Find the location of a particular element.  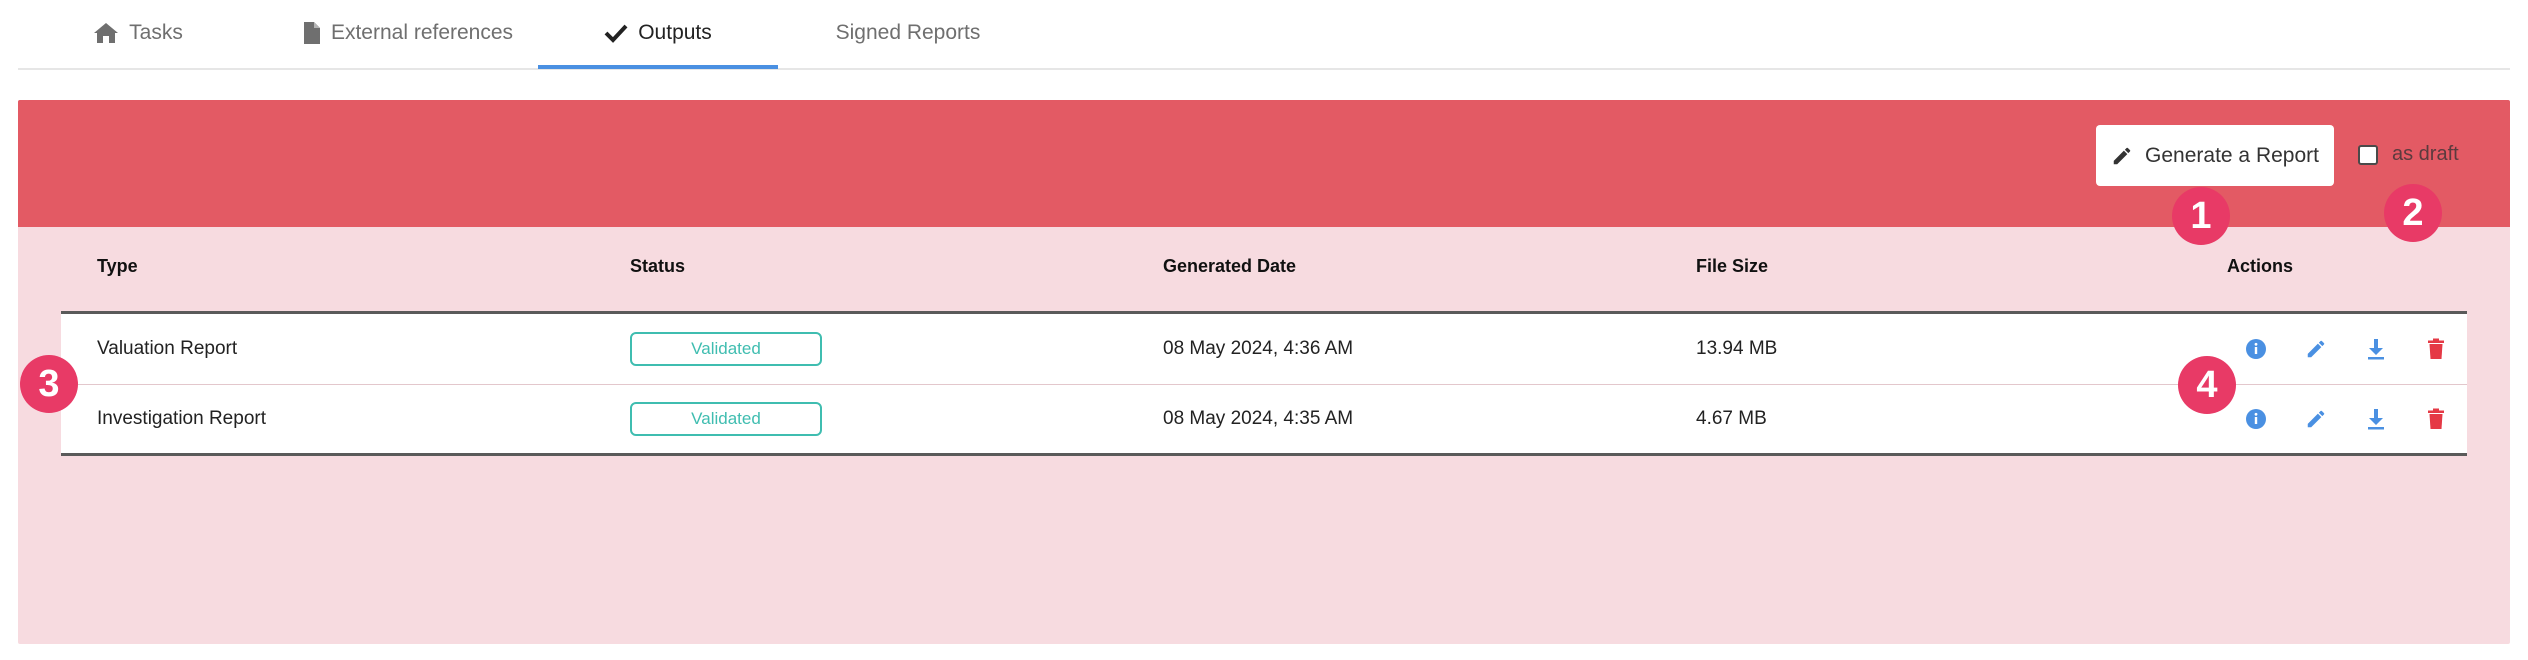

cell-type: Investigation Report is located at coordinates (181, 418).